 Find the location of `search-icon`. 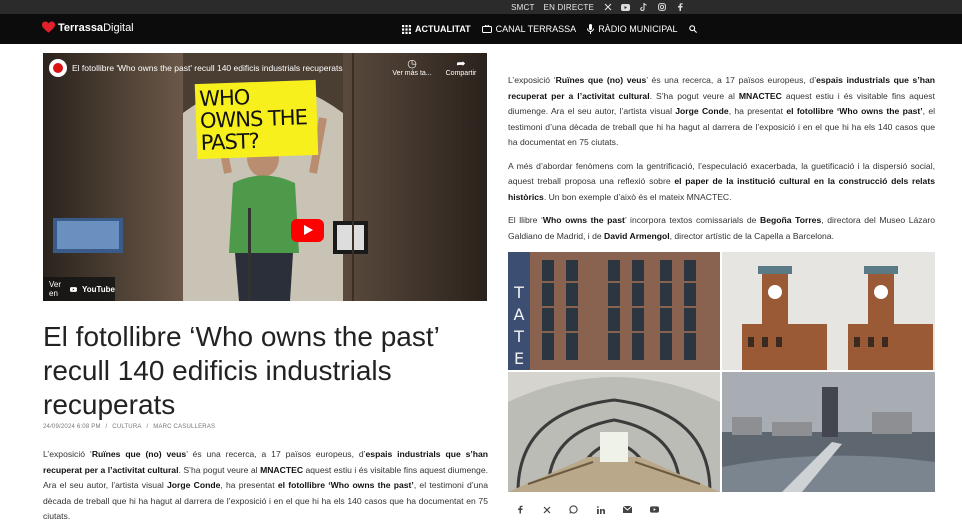

search-icon is located at coordinates (692, 29).